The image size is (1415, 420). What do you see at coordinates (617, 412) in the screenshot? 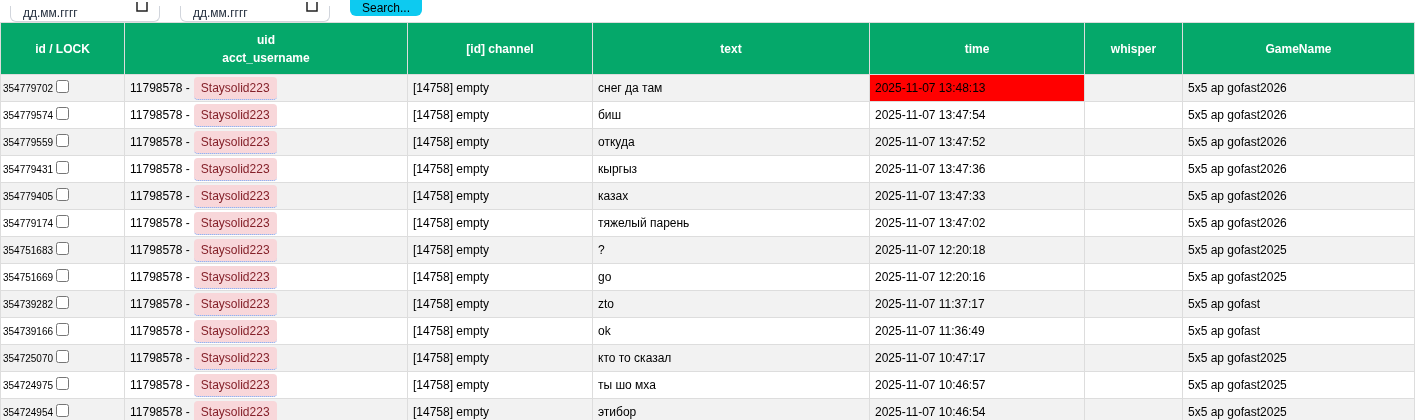
I see `message-text: этибор` at bounding box center [617, 412].